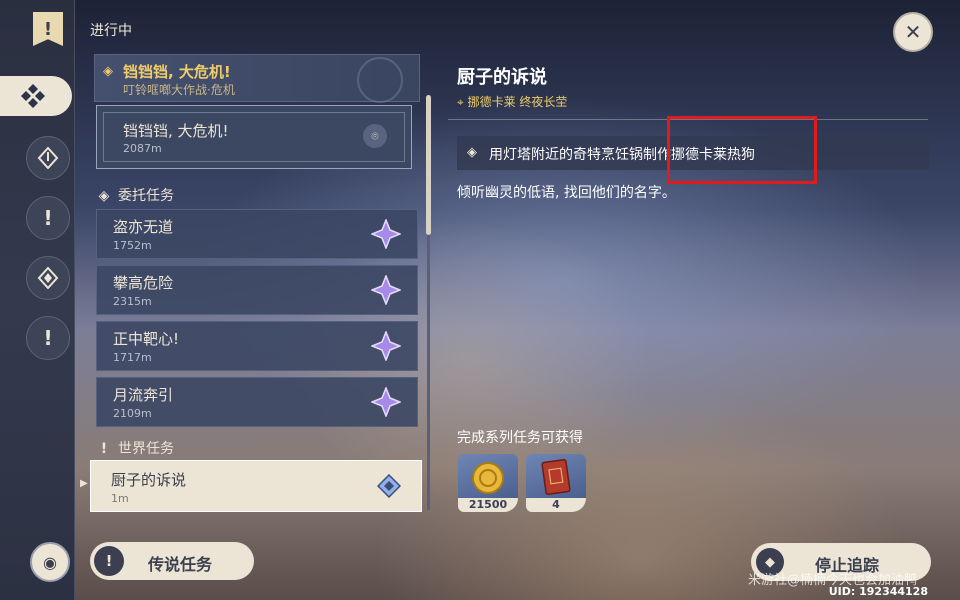 This screenshot has height=600, width=960. I want to click on legend-quest-button: ! 传说任务, so click(172, 561).